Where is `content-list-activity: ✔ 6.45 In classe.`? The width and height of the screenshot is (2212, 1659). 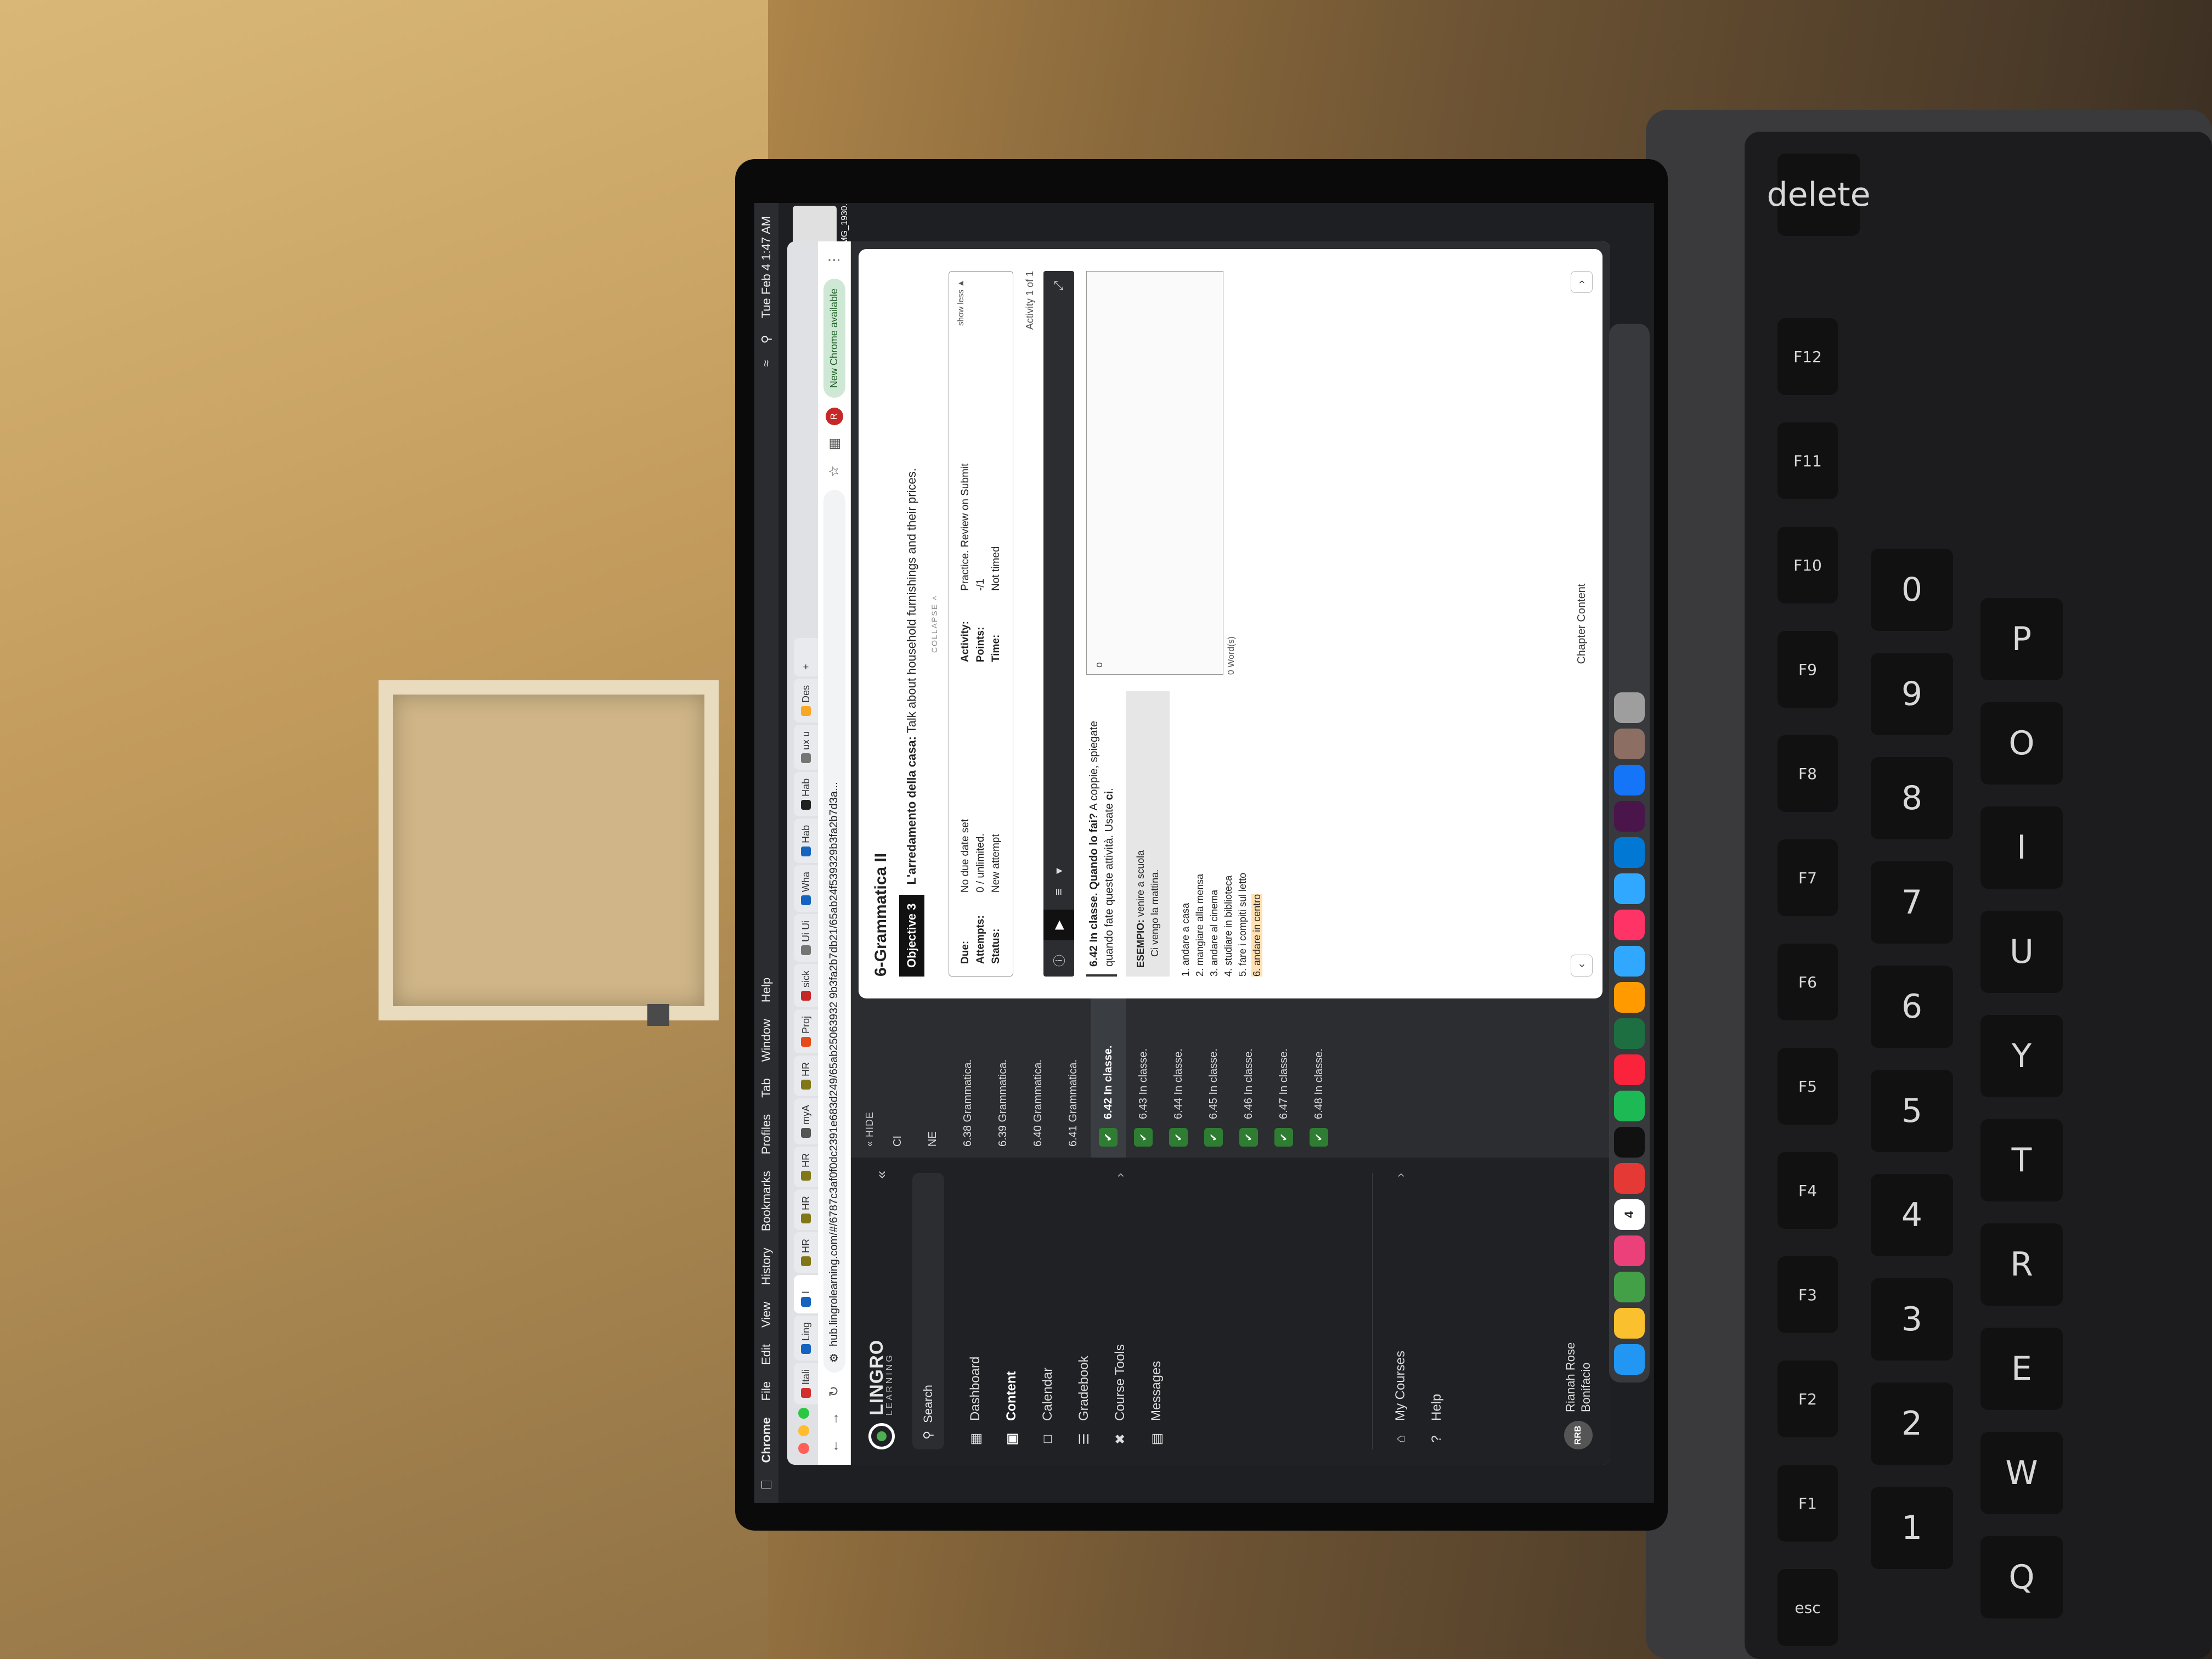 content-list-activity: ✔ 6.45 In classe. is located at coordinates (1214, 1078).